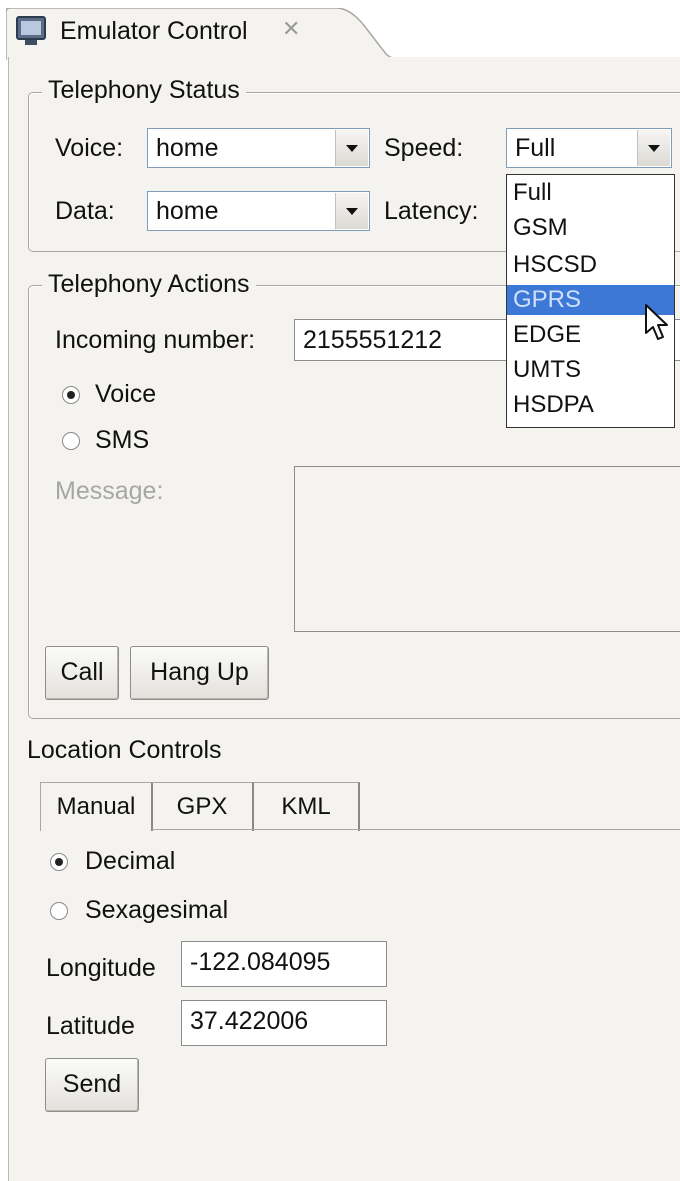 The image size is (680, 1181). I want to click on sexagesimal-radio-label: Sexagesimal, so click(156, 910).